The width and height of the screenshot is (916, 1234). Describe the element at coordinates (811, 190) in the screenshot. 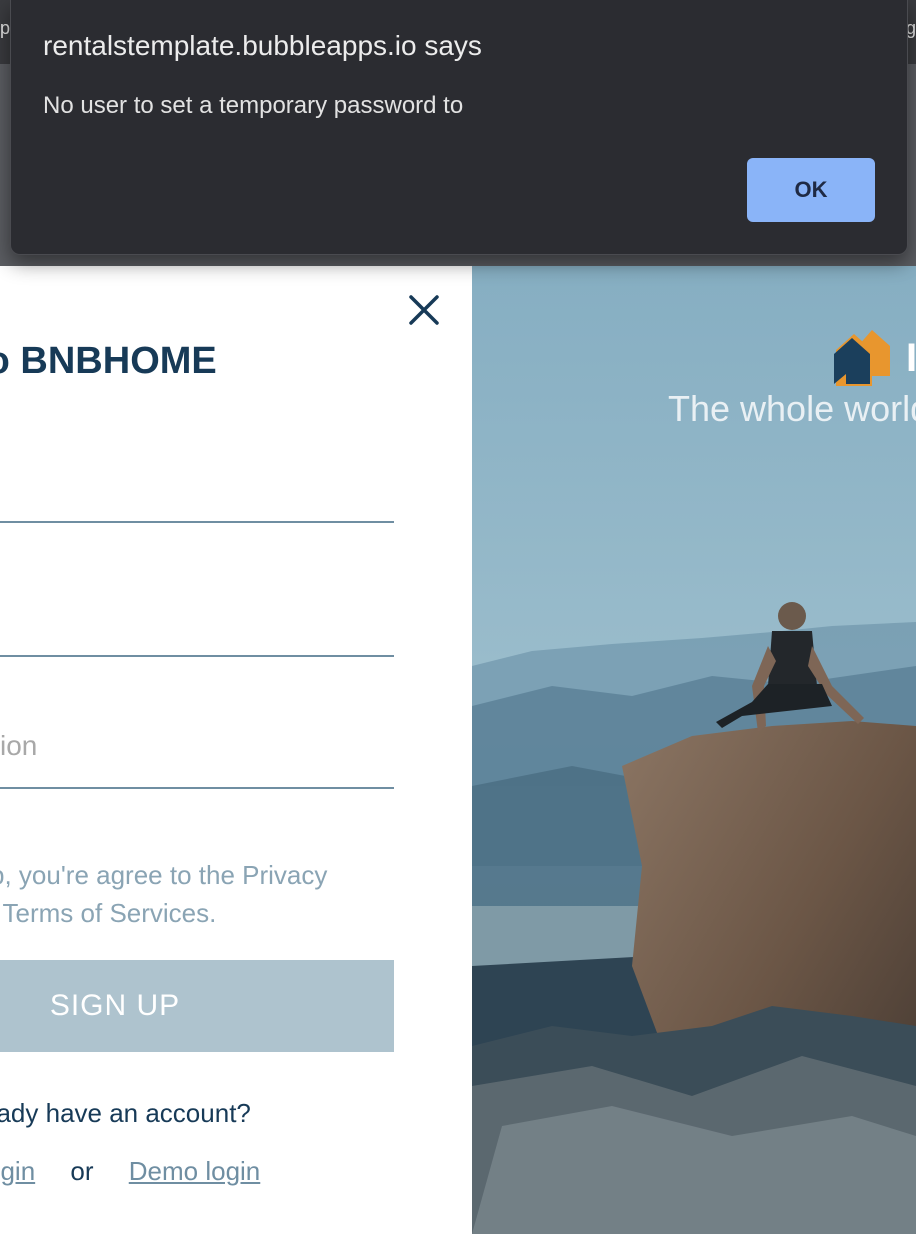

I see `ok-button: OK` at that location.